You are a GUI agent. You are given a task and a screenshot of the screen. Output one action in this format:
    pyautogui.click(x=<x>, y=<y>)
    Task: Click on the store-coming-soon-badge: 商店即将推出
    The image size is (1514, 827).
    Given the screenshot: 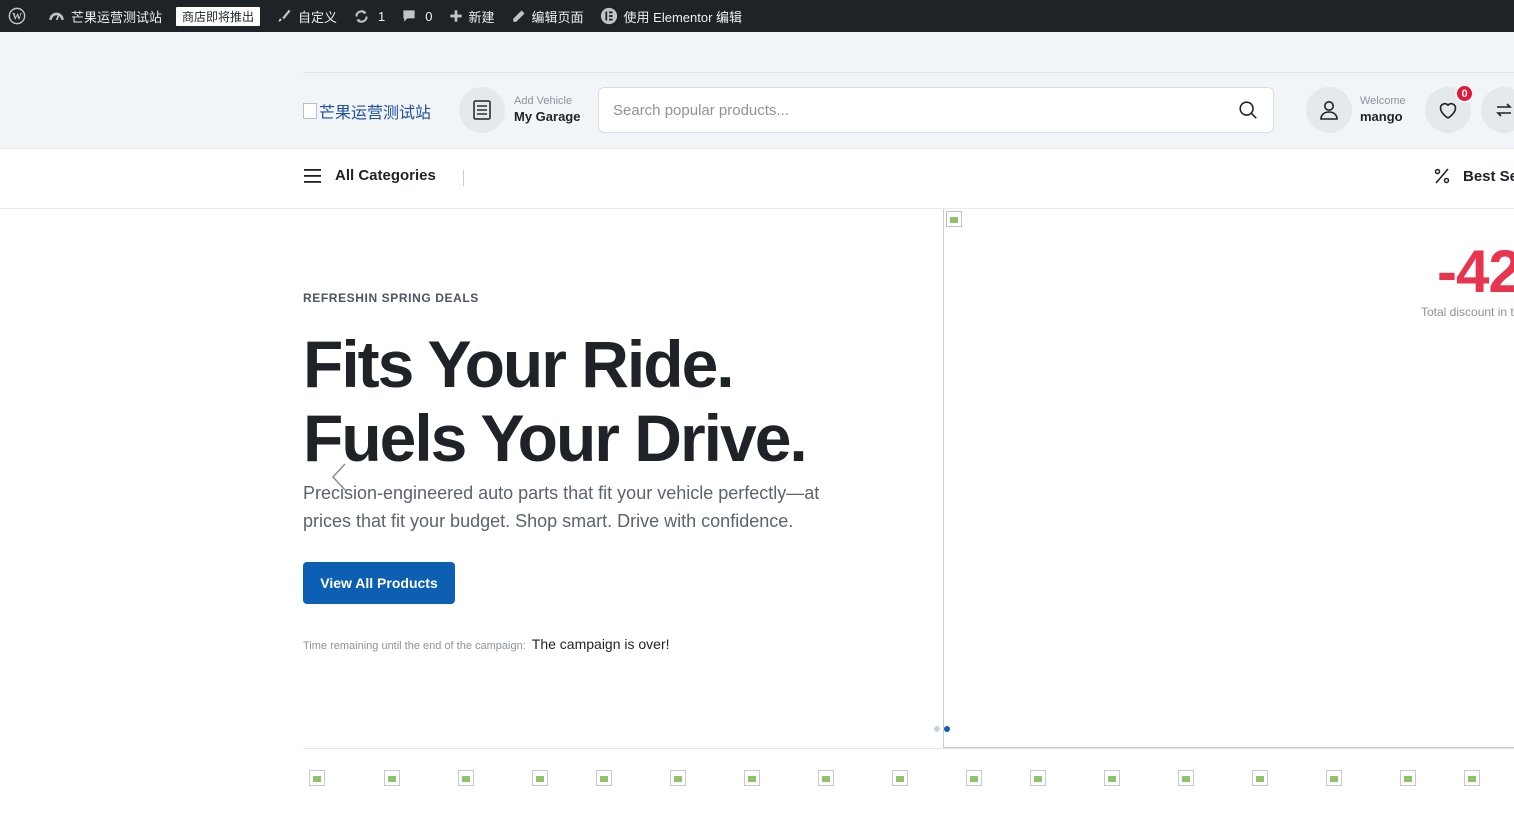 What is the action you would take?
    pyautogui.click(x=219, y=16)
    